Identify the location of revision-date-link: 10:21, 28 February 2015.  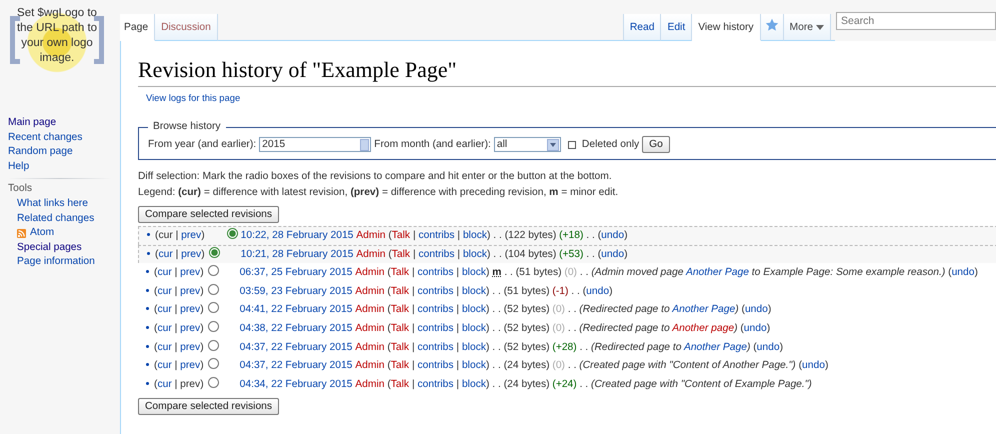
(297, 254).